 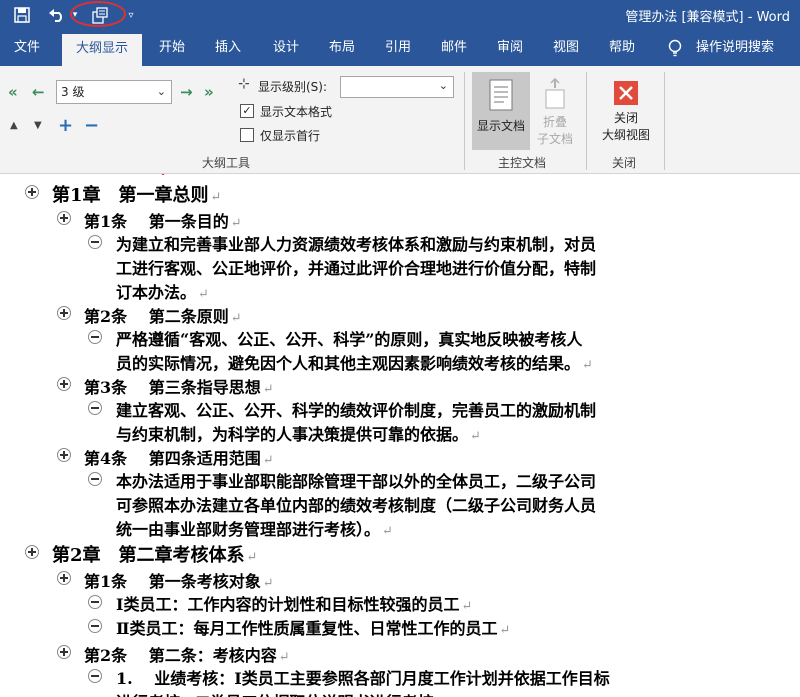 What do you see at coordinates (73, 92) in the screenshot?
I see `outline-level-value: 3 级` at bounding box center [73, 92].